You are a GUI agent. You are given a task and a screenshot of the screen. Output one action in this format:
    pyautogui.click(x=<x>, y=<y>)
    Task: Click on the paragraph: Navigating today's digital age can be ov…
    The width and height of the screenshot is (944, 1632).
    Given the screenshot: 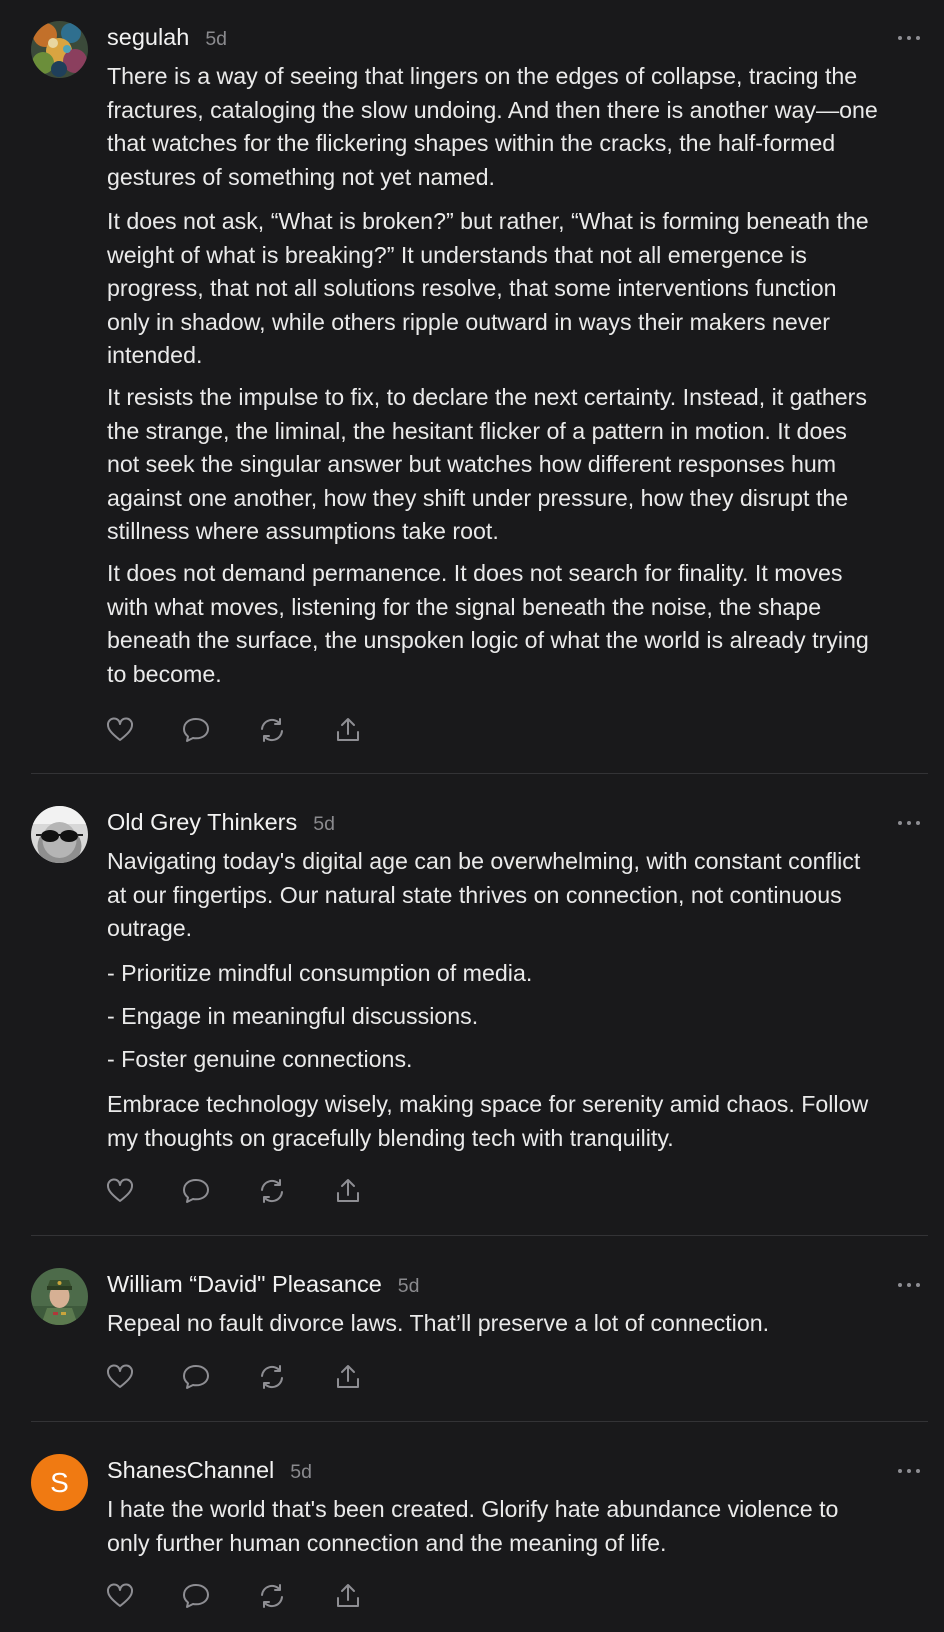 What is the action you would take?
    pyautogui.click(x=484, y=894)
    